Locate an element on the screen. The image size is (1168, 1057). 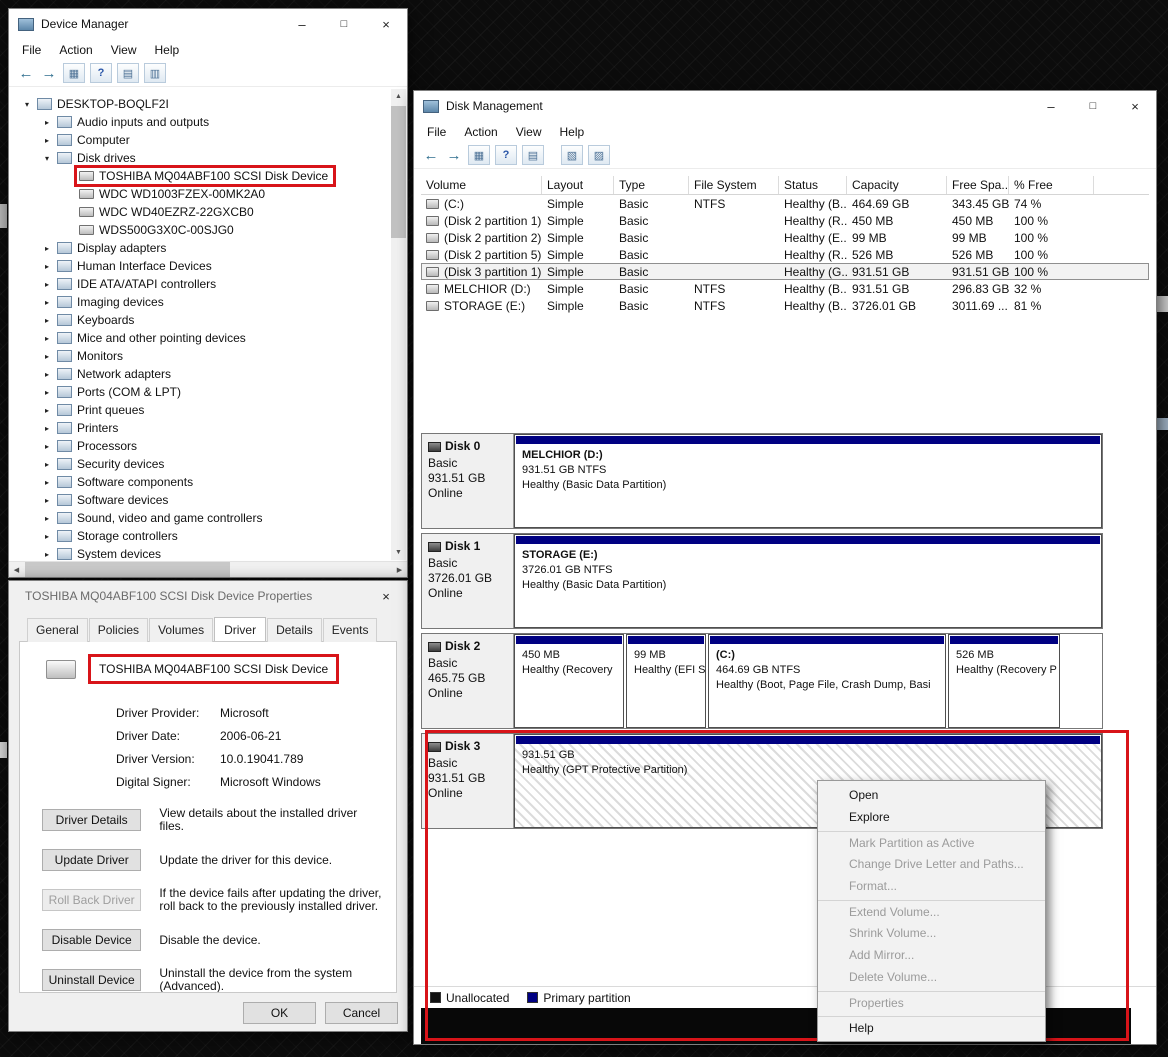
toolbar-icon: ▧ is located at coordinates (572, 155).